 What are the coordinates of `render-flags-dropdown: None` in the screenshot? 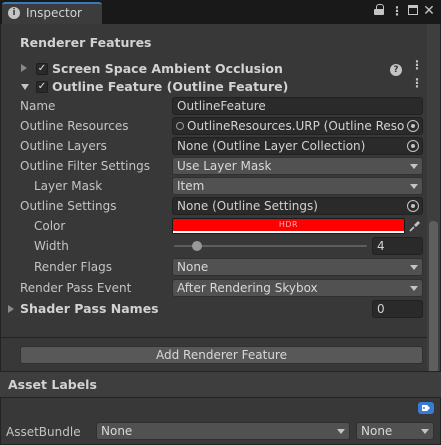 It's located at (297, 267).